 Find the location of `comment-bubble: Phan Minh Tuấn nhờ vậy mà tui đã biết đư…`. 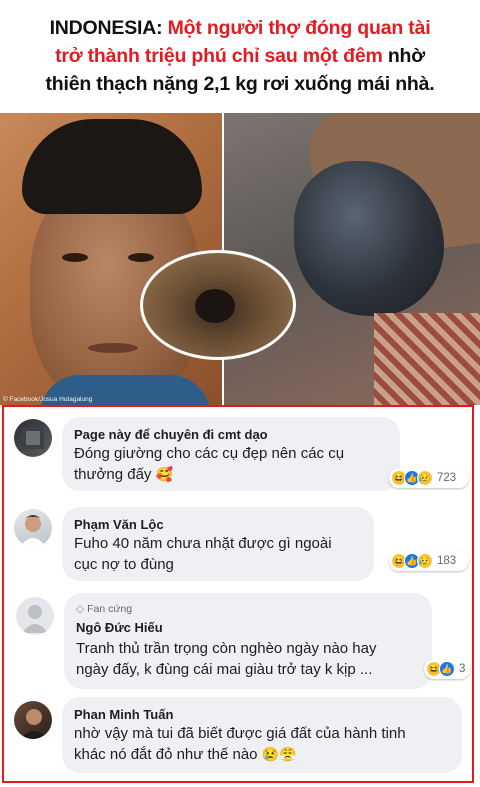

comment-bubble: Phan Minh Tuấn nhờ vậy mà tui đã biết đư… is located at coordinates (262, 735).